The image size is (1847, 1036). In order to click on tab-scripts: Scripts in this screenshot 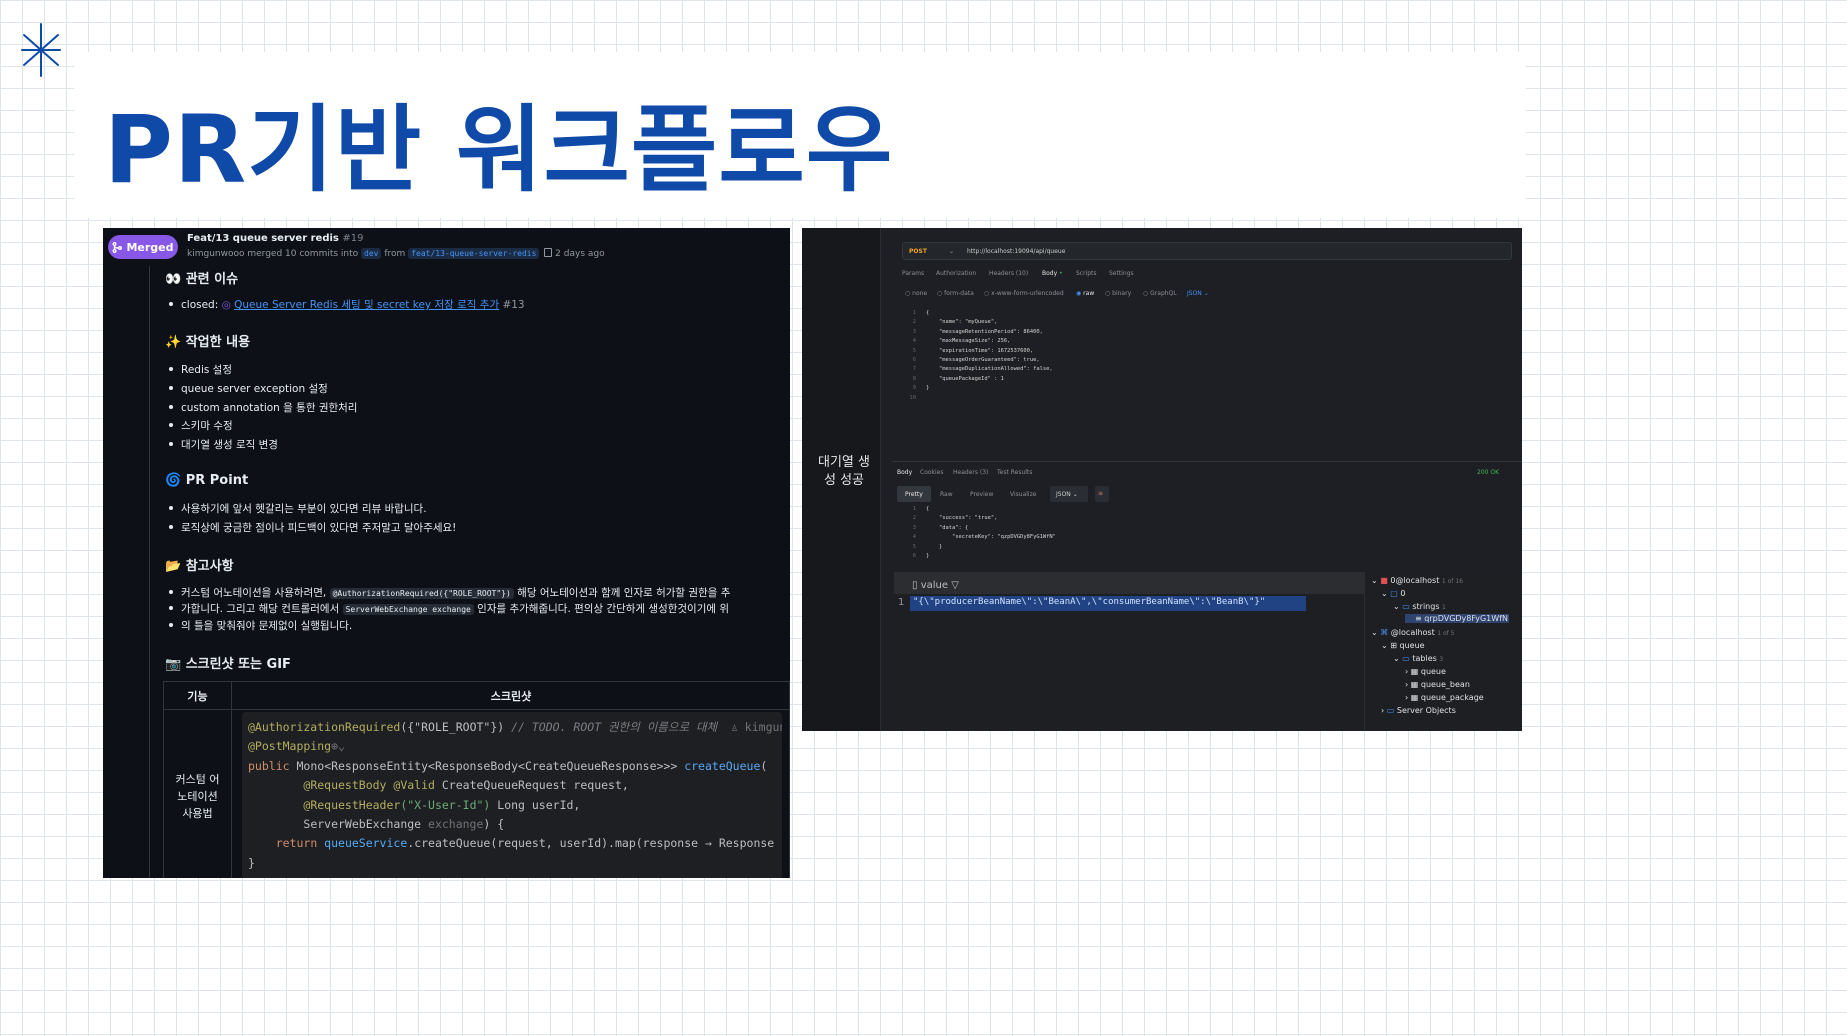, I will do `click(1086, 273)`.